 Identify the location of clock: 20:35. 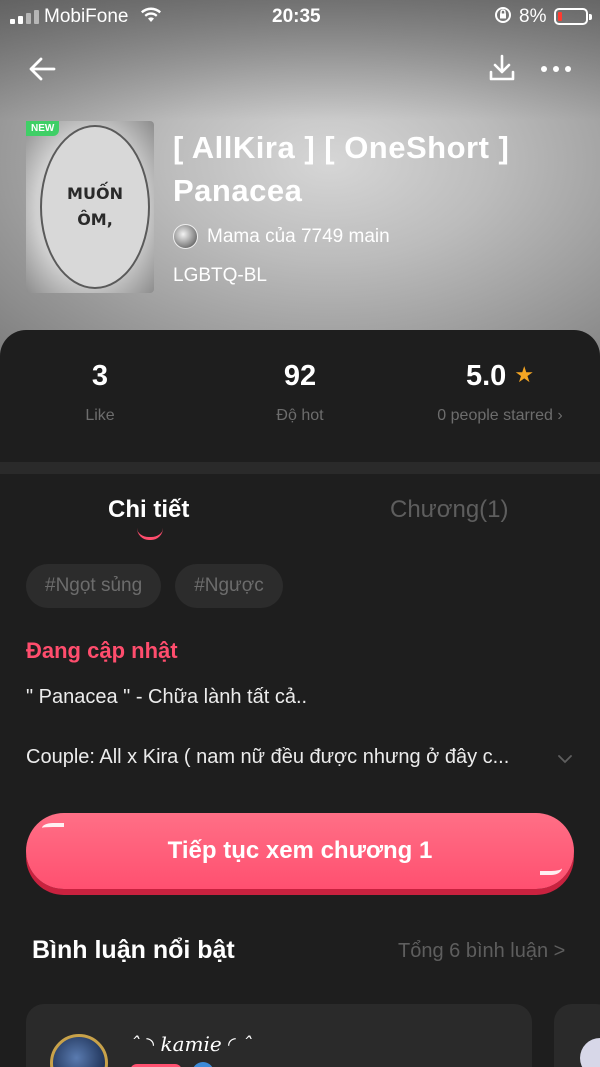
(296, 16).